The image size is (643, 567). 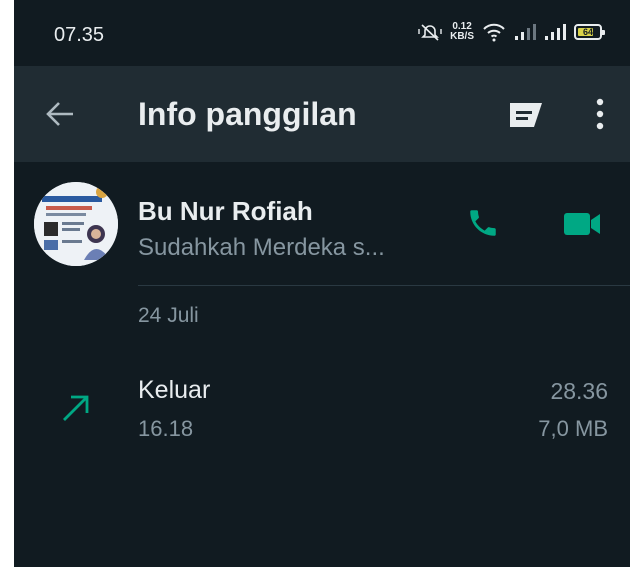 I want to click on contact-name: Bu Nur Rofiah, so click(x=225, y=211).